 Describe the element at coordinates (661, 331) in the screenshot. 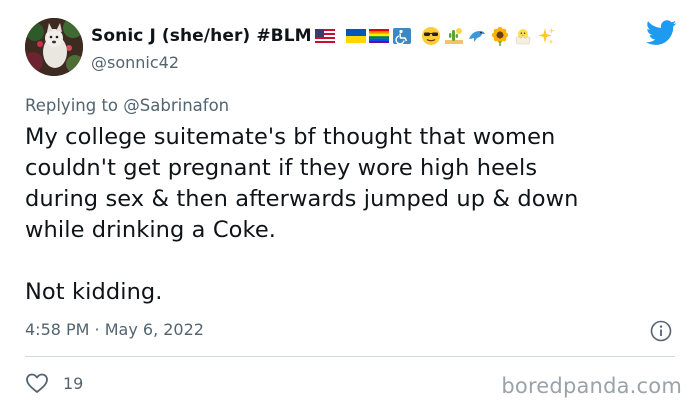

I see `info-icon` at that location.